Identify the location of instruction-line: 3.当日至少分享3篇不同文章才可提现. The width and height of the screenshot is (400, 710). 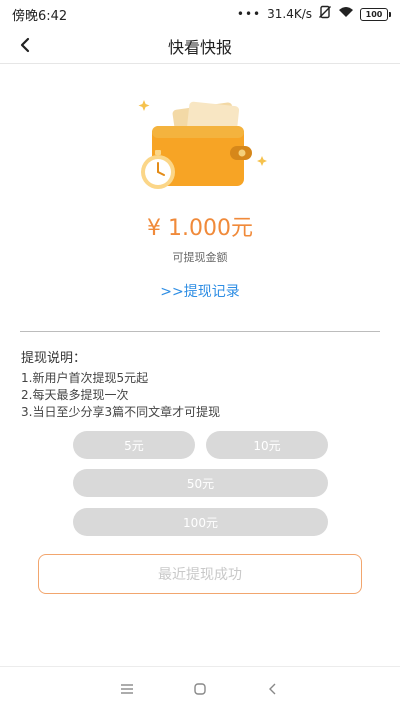
(121, 412).